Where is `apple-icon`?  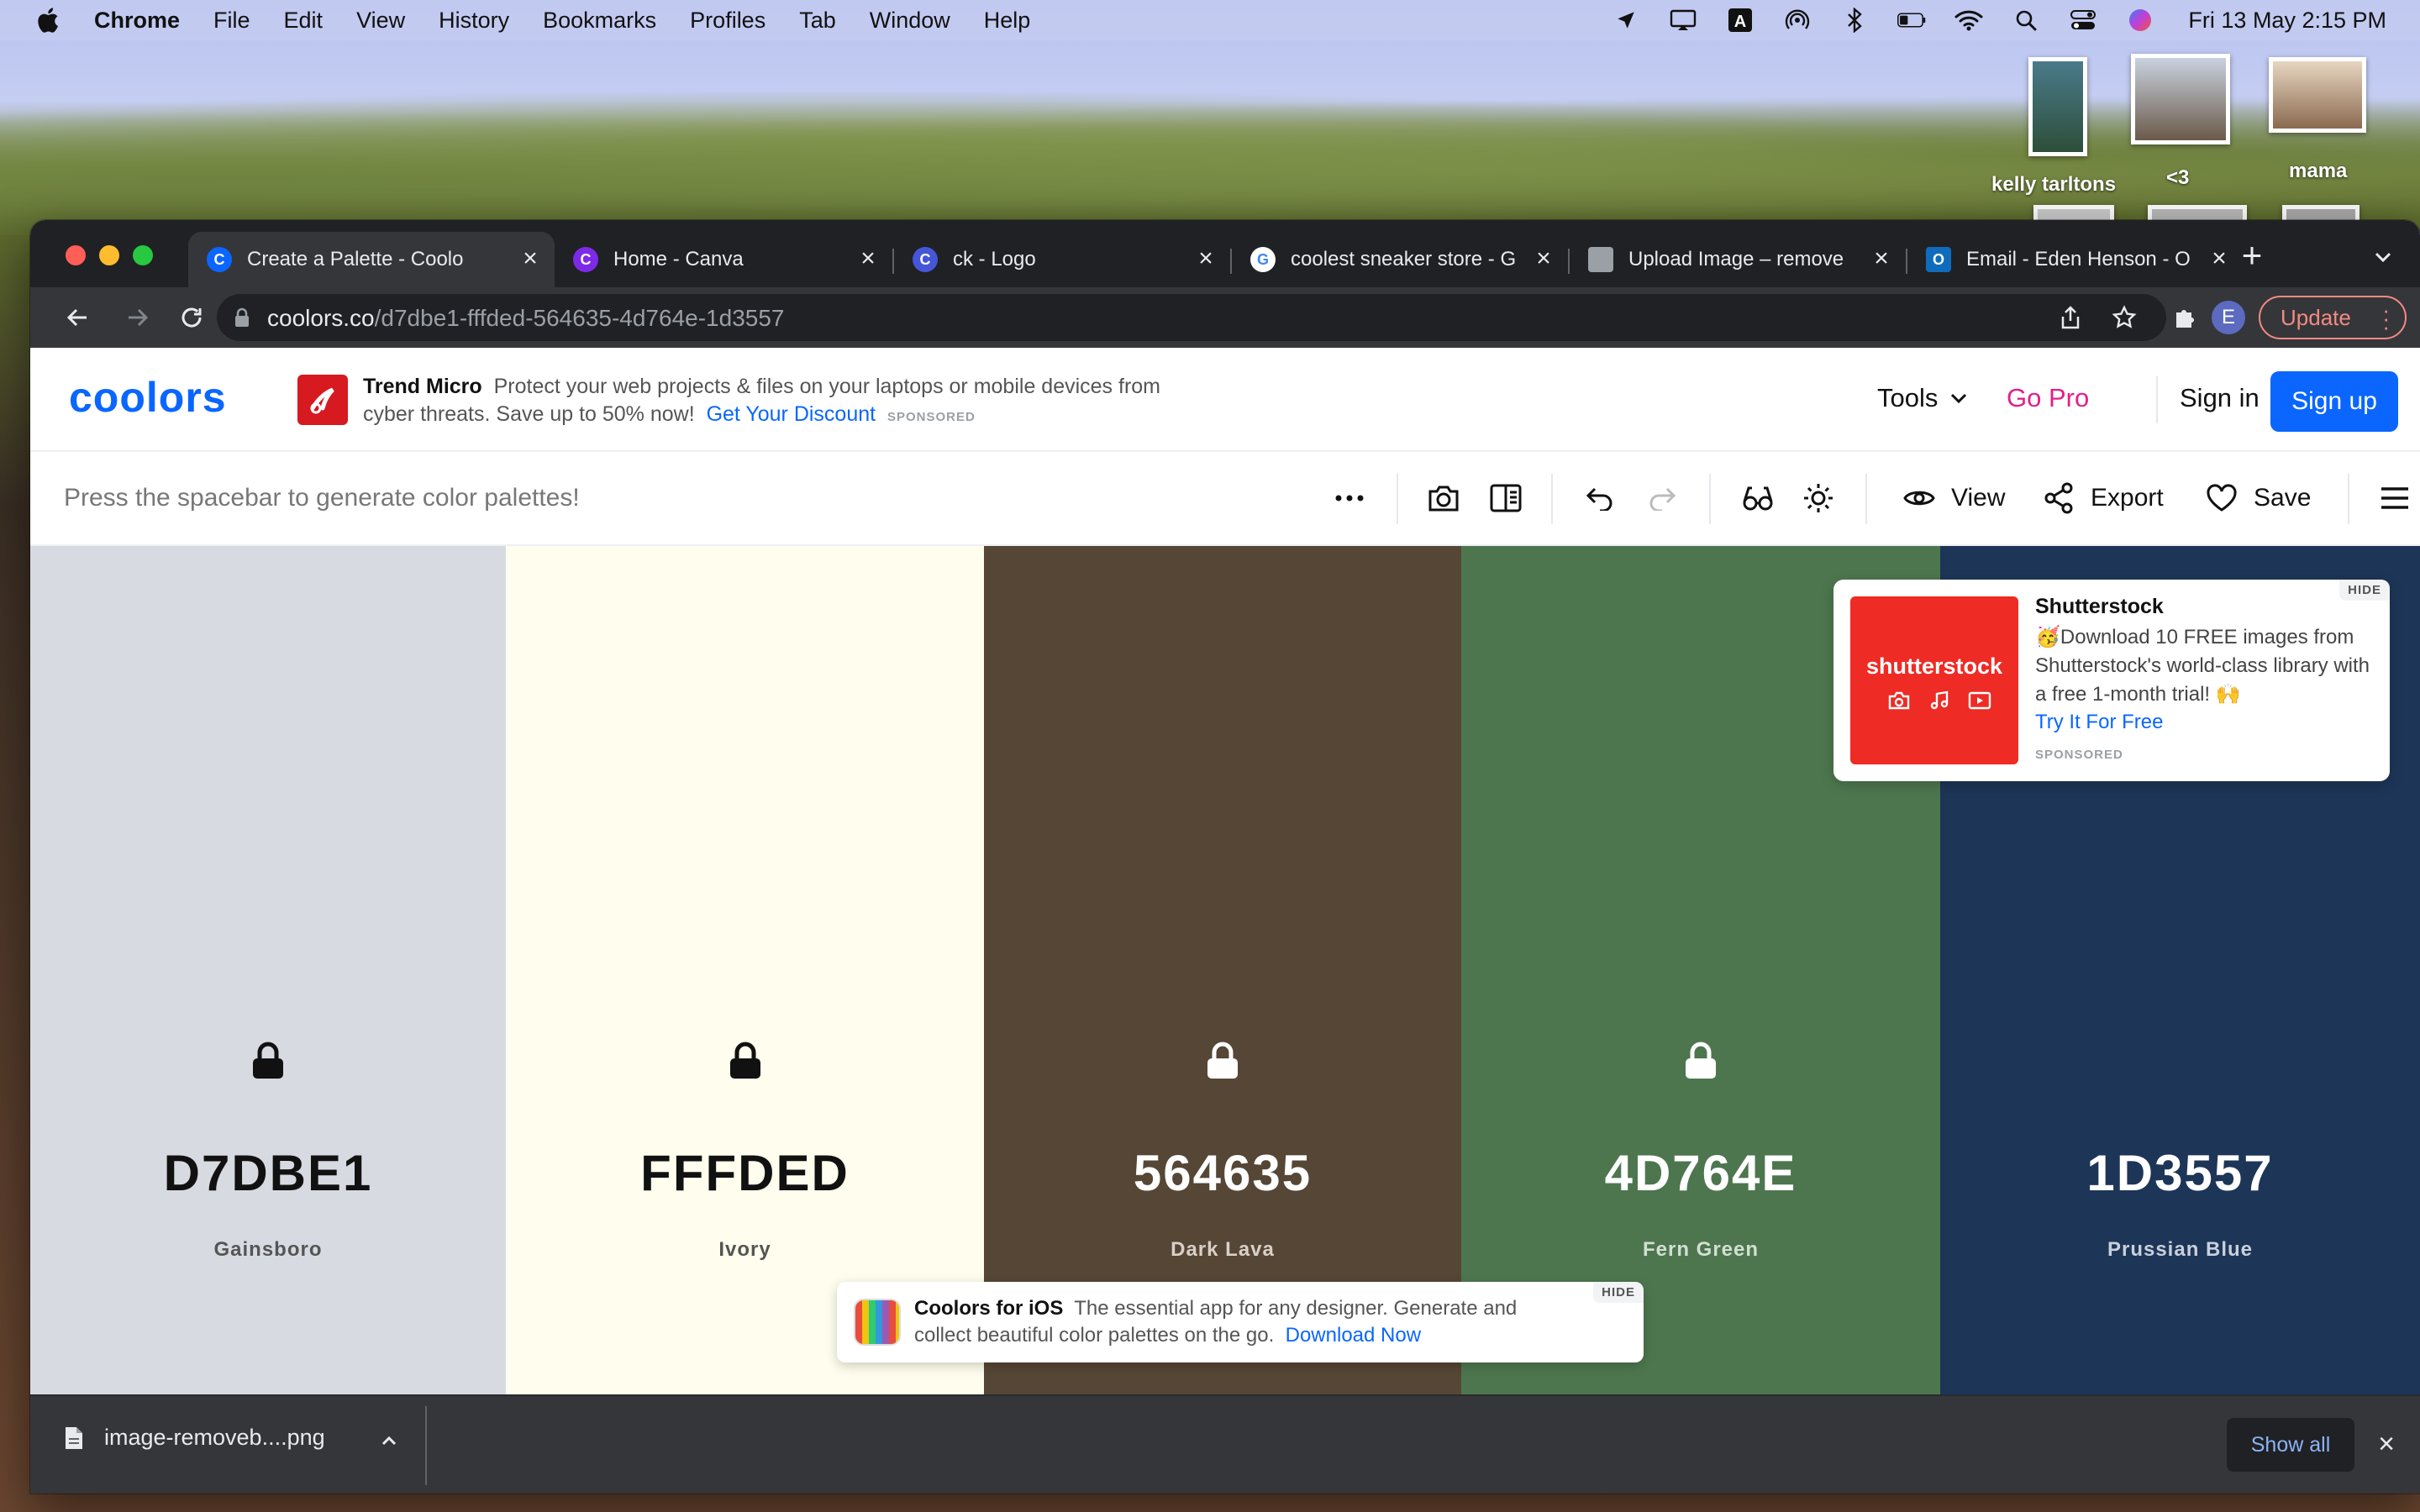
apple-icon is located at coordinates (47, 20).